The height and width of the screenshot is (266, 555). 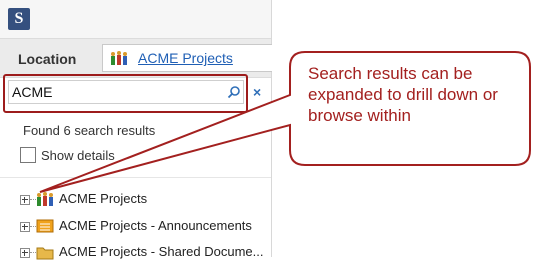 I want to click on location-bar: Location ACME Projects, so click(x=136, y=58).